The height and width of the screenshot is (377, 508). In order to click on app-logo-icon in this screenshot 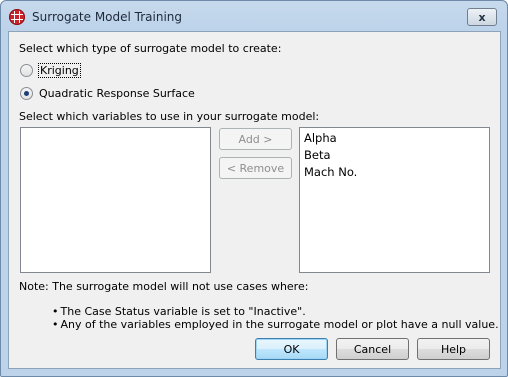, I will do `click(17, 17)`.